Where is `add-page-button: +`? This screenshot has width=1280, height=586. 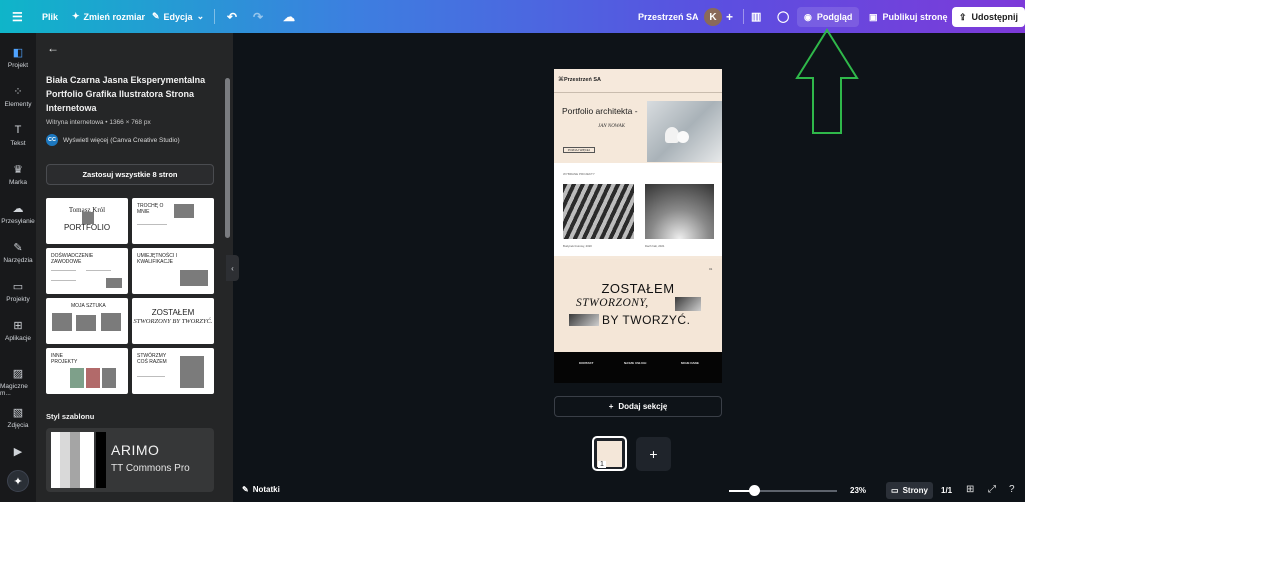
add-page-button: + is located at coordinates (653, 454).